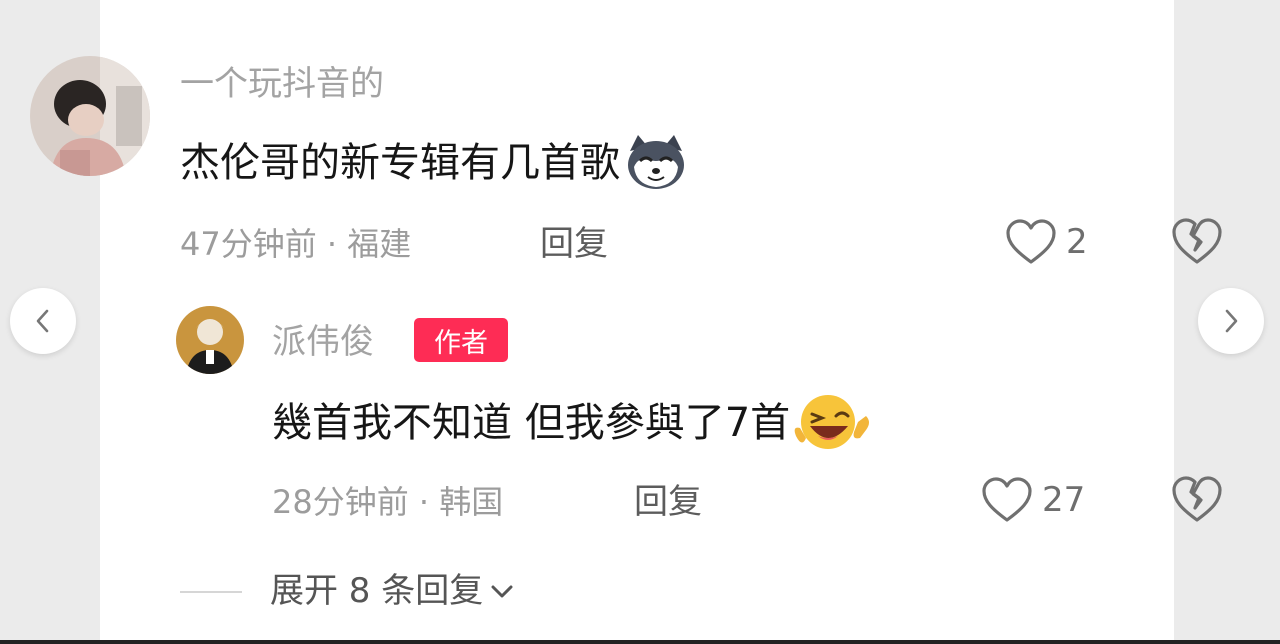 This screenshot has width=1280, height=644. What do you see at coordinates (531, 423) in the screenshot?
I see `reply-text-content: 幾首我不知道 但我參與了7首` at bounding box center [531, 423].